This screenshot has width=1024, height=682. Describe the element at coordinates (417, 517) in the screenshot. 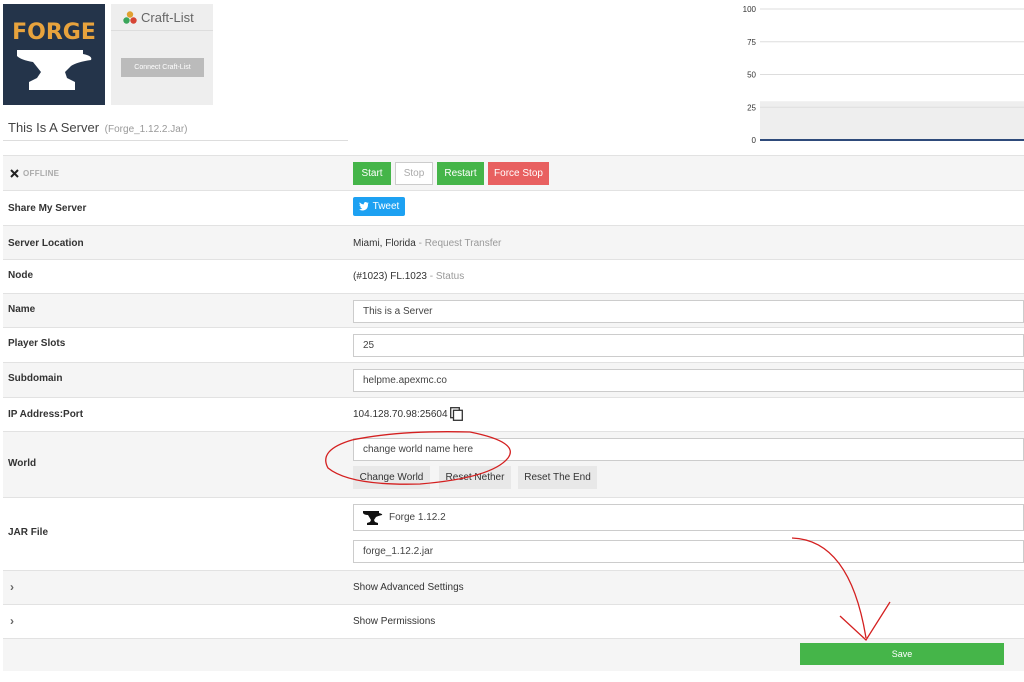

I see `jar-selected: Forge 1.12.2` at that location.